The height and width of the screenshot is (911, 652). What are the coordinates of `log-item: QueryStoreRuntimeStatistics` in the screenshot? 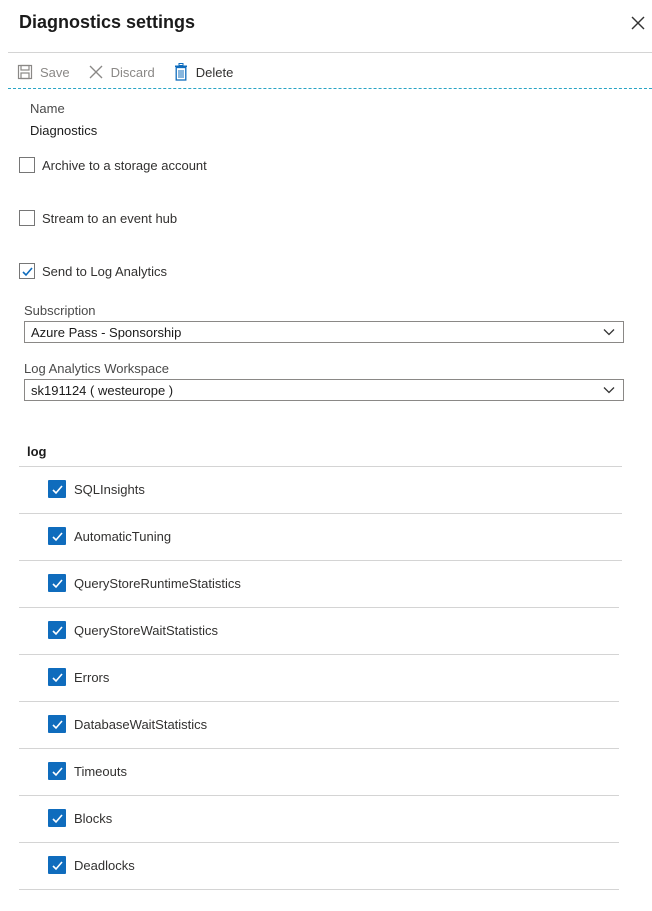 It's located at (144, 583).